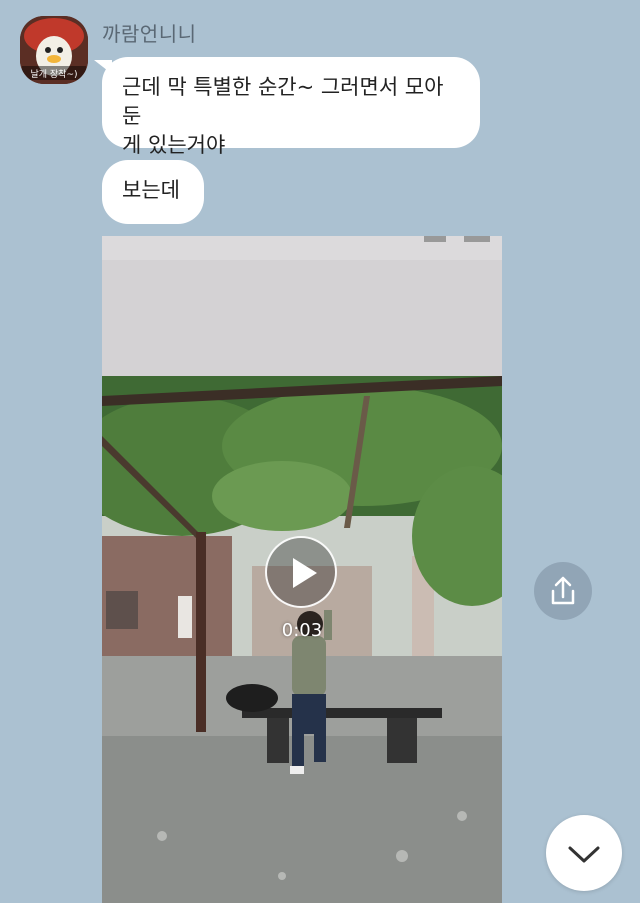 The image size is (640, 903). Describe the element at coordinates (283, 116) in the screenshot. I see `message-text: 근데 막 특별한 순간~ 그러면서 모아둔 게 있는거야` at that location.